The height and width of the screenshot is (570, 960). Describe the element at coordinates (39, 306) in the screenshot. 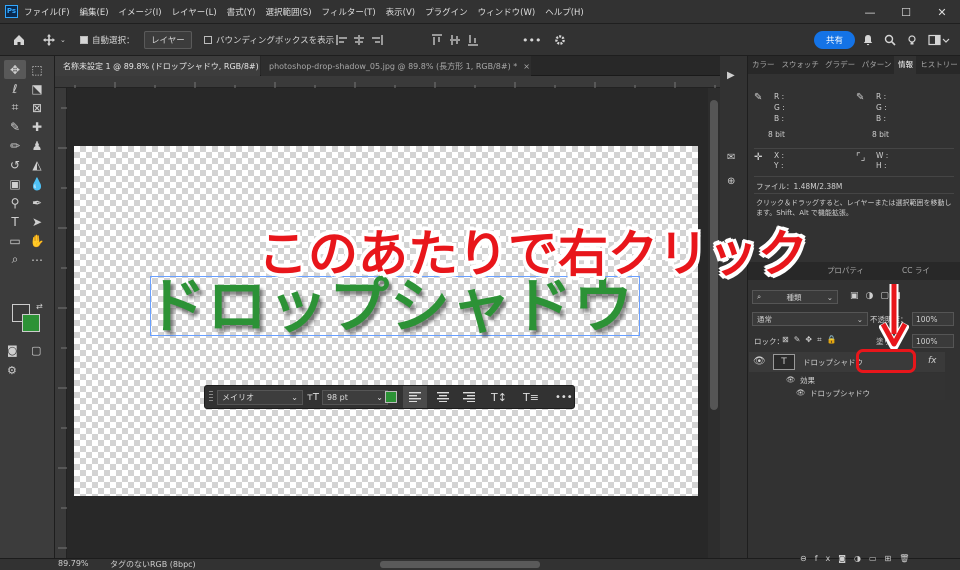

I see `swap-colors-icon: ⇄` at that location.